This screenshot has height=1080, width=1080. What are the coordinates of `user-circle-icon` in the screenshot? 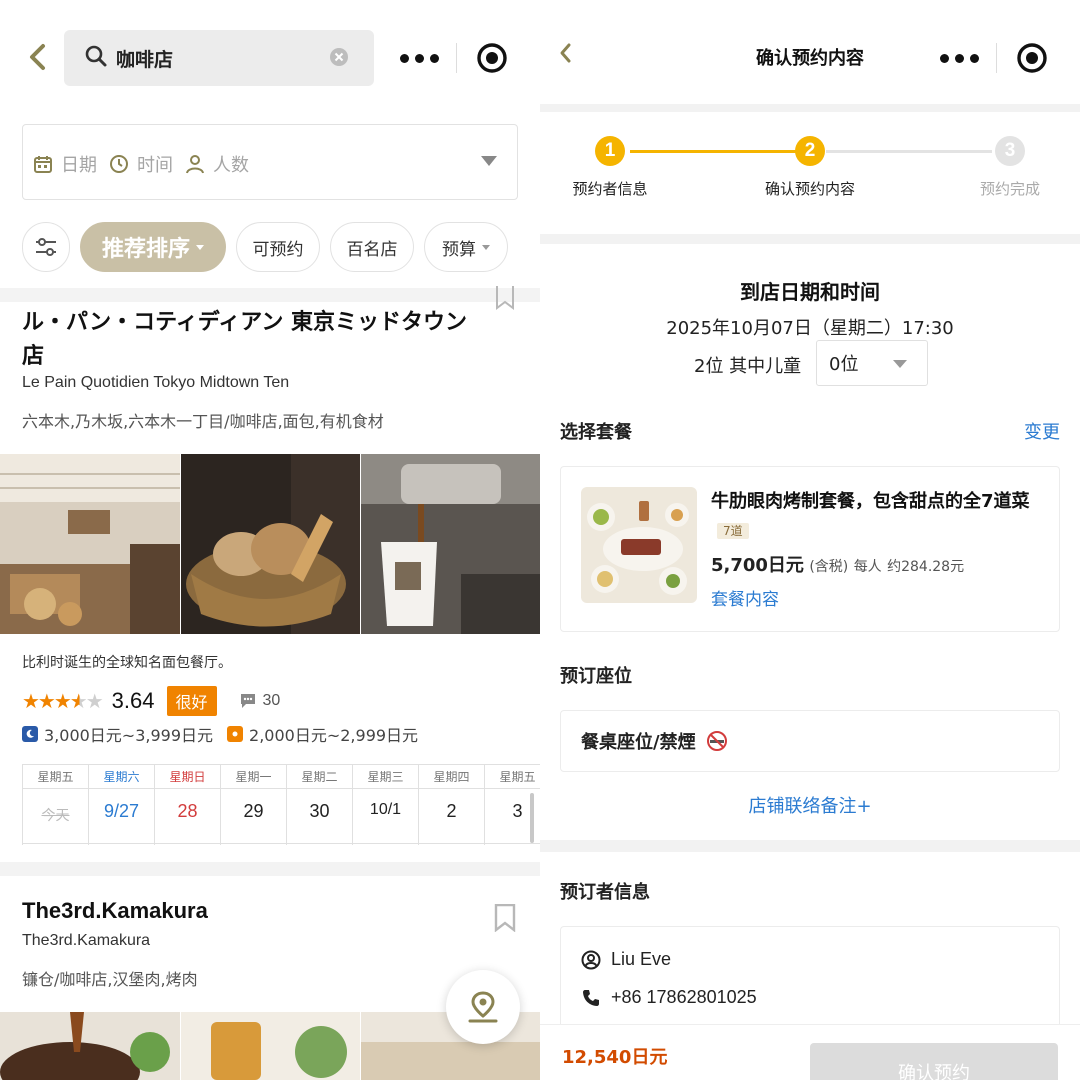 It's located at (591, 959).